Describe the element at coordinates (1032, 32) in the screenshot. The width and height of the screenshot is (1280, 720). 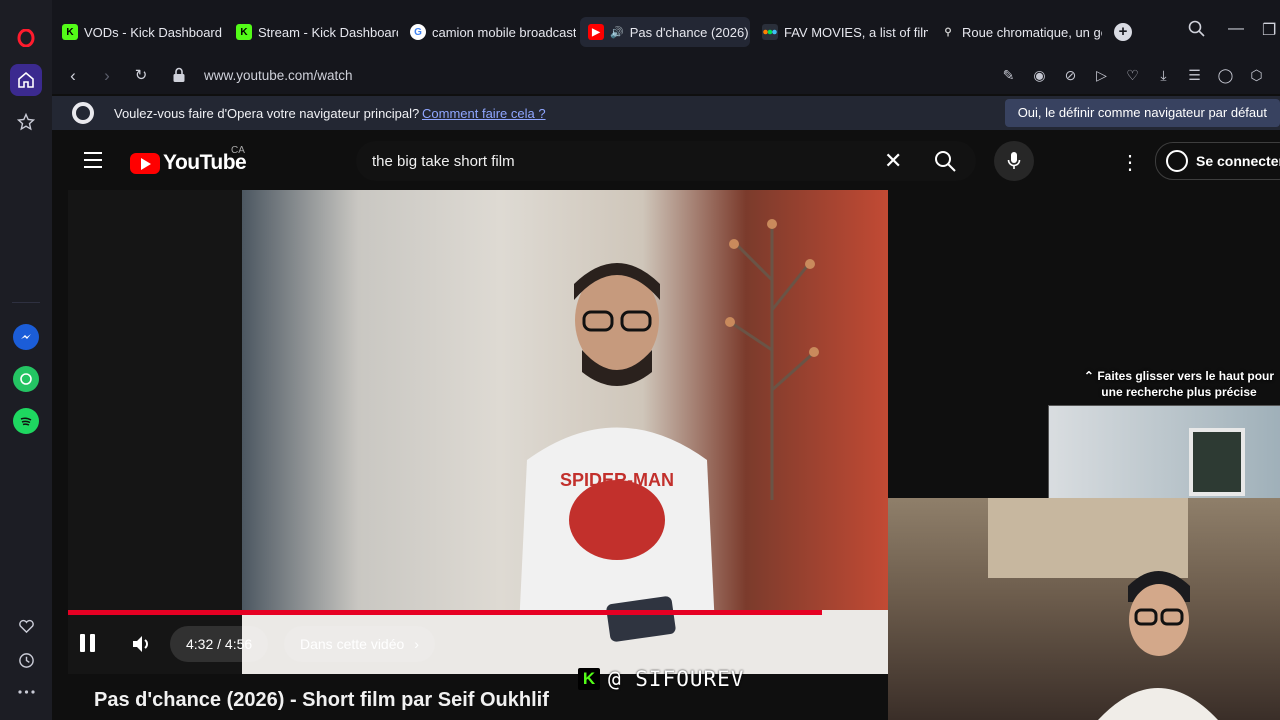
I see `tab-title: Roue chromatique, un gén` at that location.